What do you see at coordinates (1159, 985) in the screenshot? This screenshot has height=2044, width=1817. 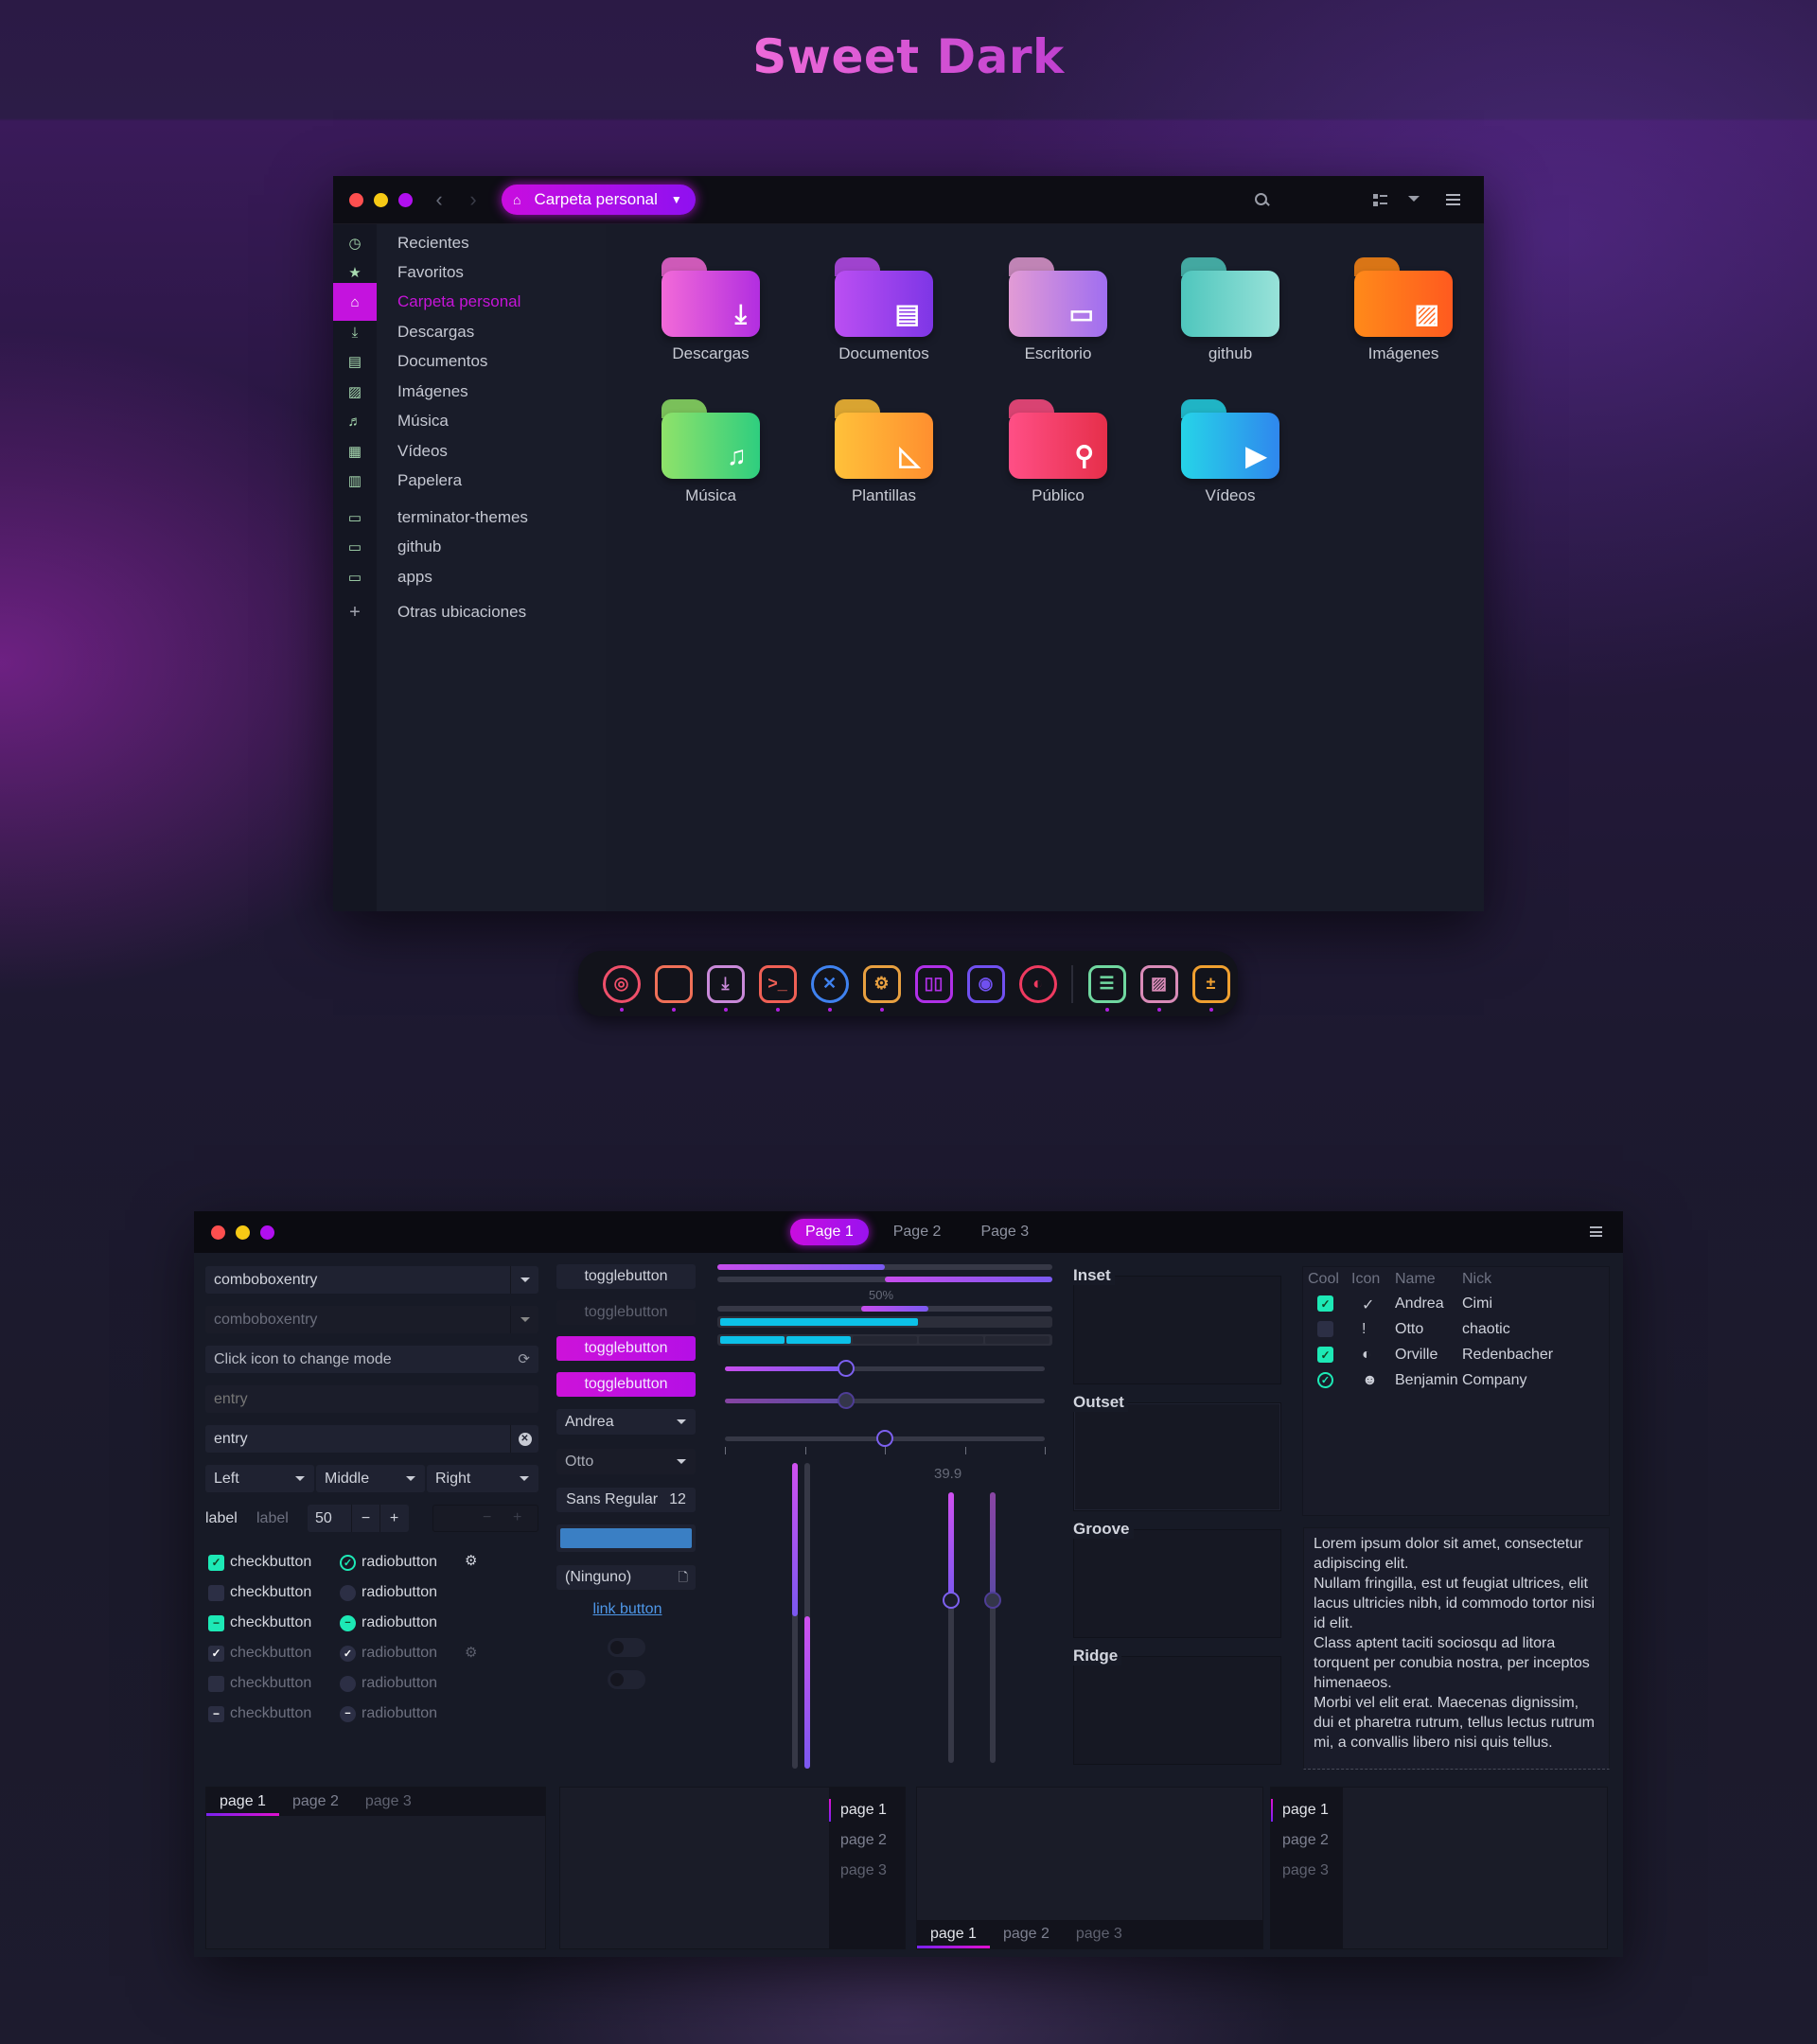 I see `dock-app: ▨` at bounding box center [1159, 985].